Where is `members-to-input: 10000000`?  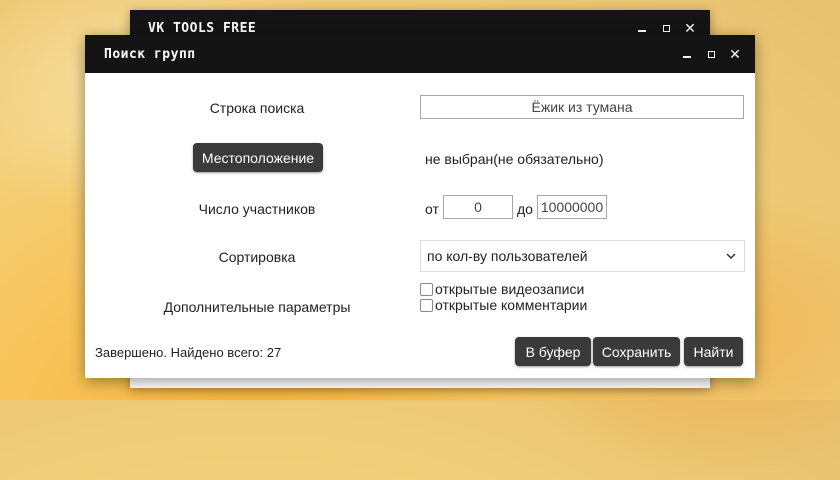 members-to-input: 10000000 is located at coordinates (572, 207).